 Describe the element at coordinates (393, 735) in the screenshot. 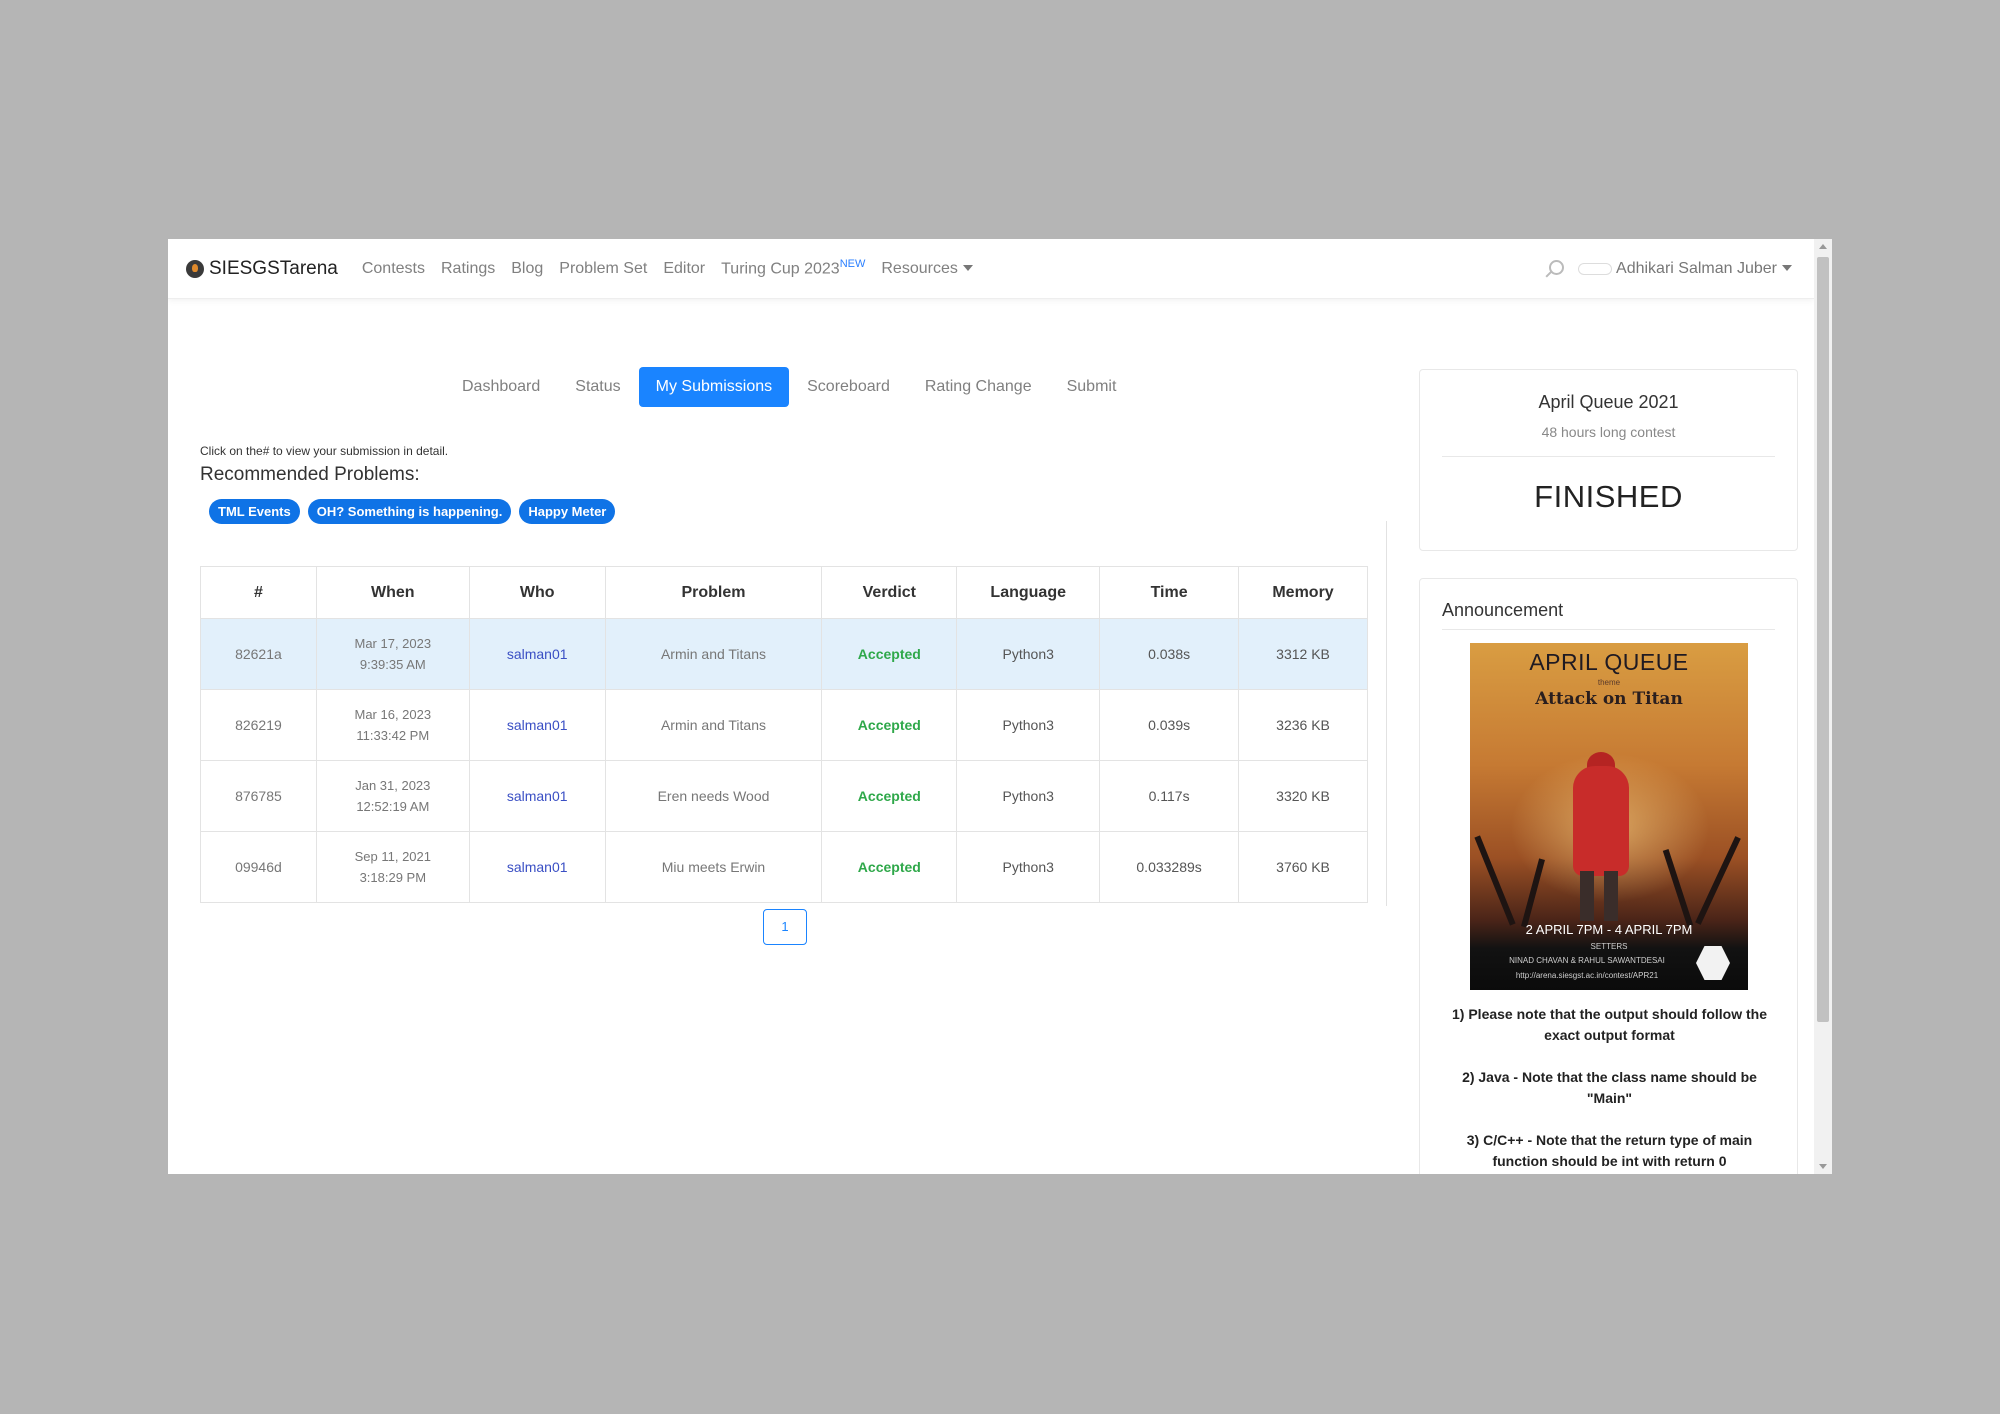

I see `submission-time: 11:33:42 PM` at that location.